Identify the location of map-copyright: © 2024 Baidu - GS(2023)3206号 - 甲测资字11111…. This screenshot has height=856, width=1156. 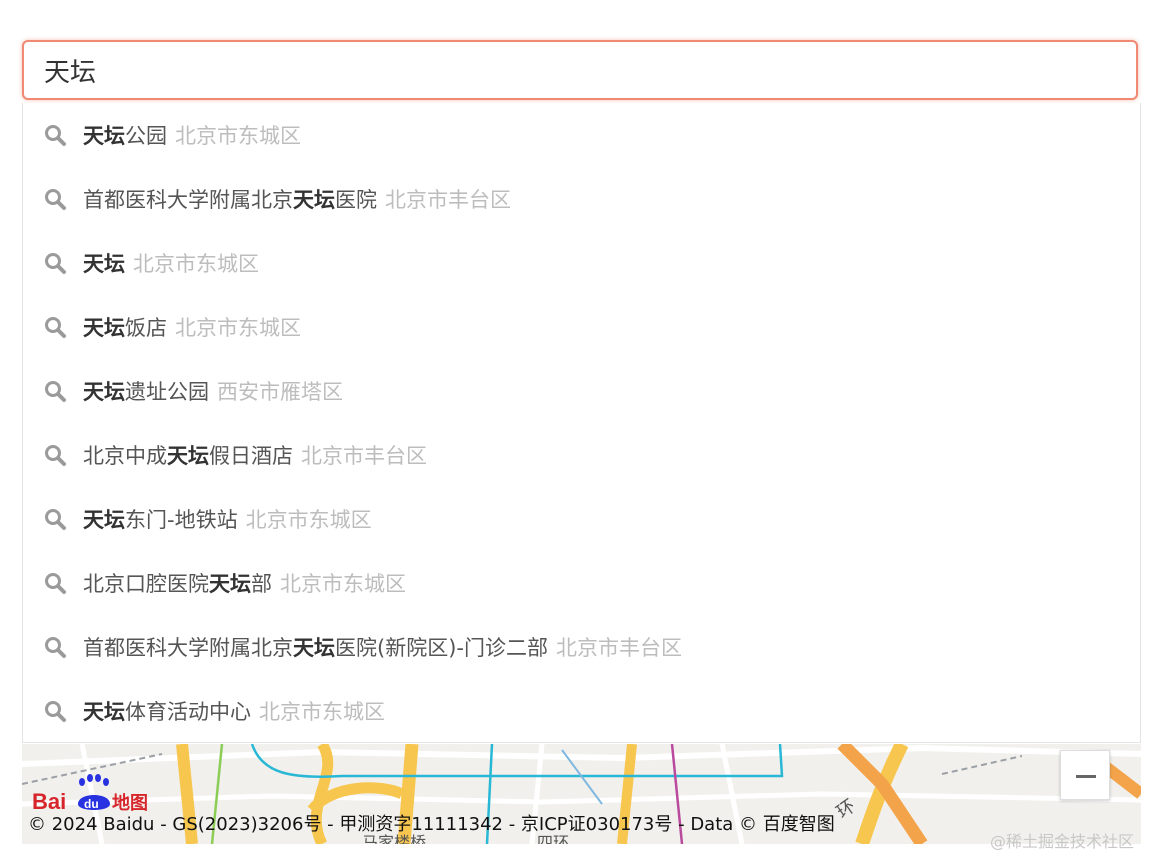
(431, 824).